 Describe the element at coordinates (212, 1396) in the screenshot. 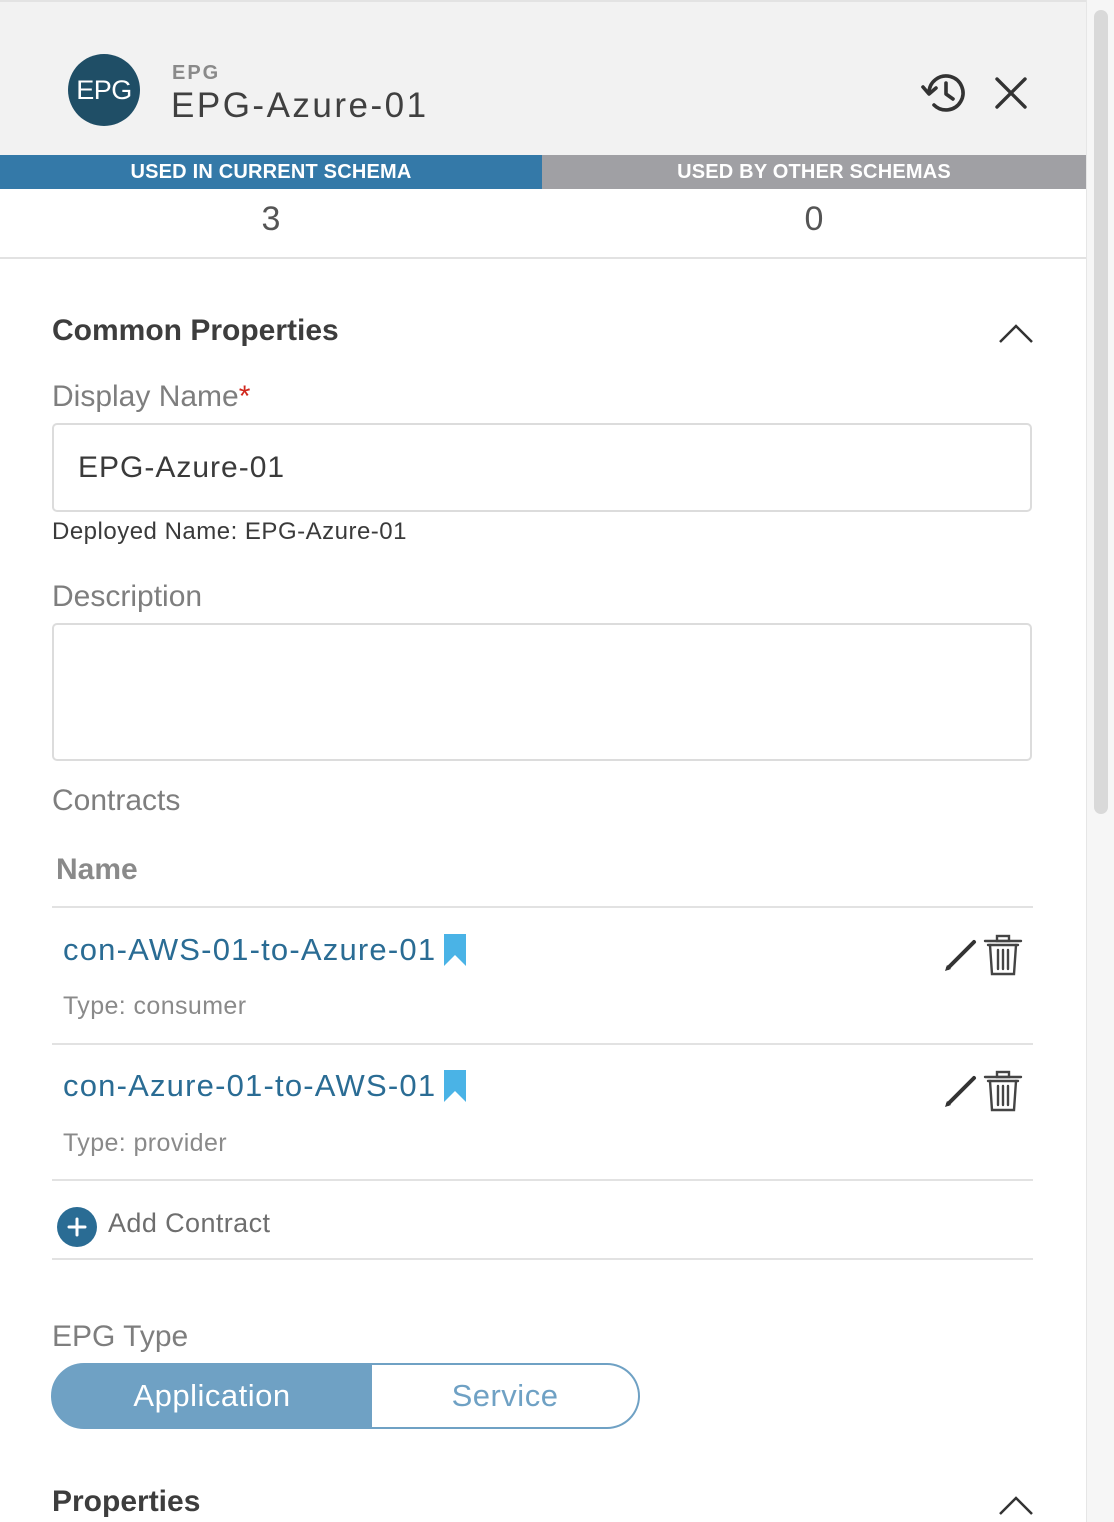

I see `epg-type-application-toggle: Application` at that location.